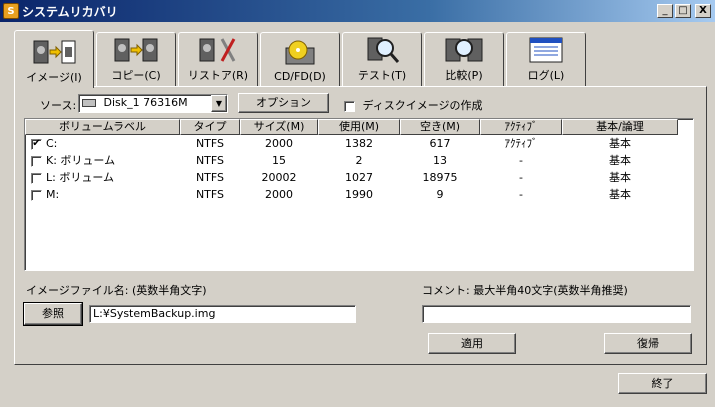 The height and width of the screenshot is (407, 715). I want to click on cell-used: 1990, so click(359, 194).